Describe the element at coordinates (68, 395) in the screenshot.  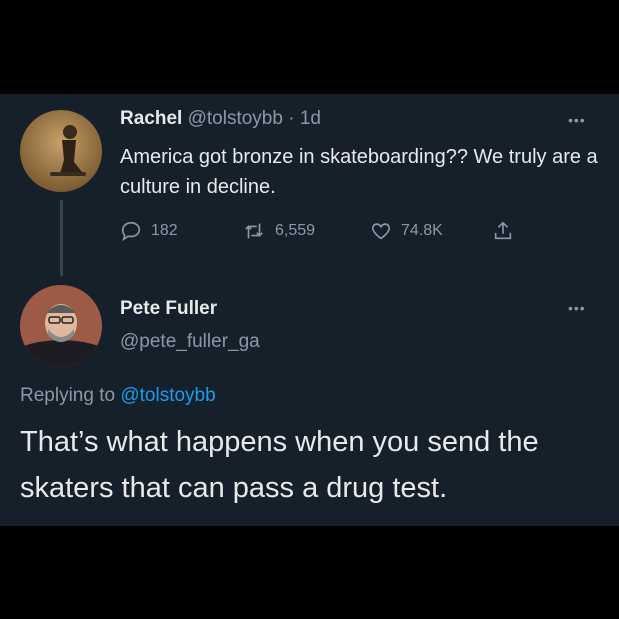
I see `replying-prefix: Replying to` at that location.